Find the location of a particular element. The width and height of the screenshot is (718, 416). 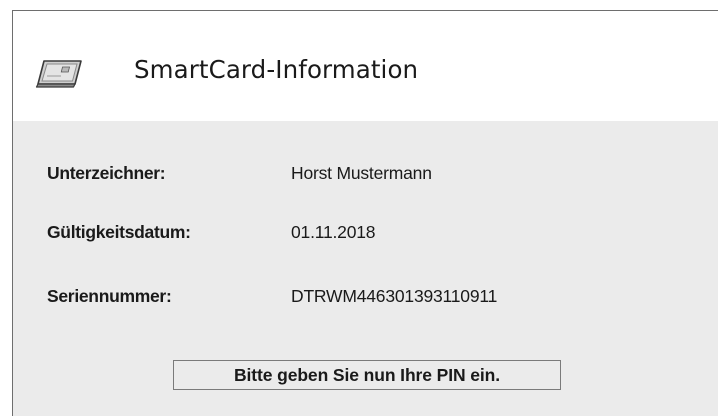

serial-number-value: DTRWM446301393110911 is located at coordinates (394, 296).